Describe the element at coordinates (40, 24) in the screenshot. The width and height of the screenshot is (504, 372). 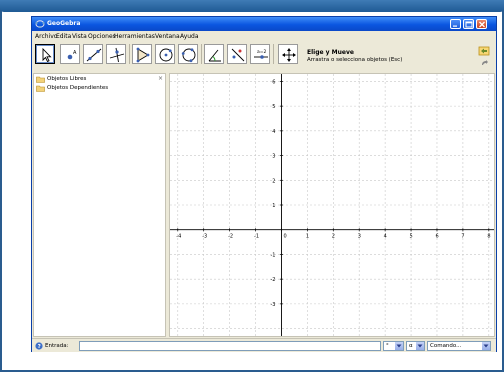
I see `geogebra-logo-icon` at that location.